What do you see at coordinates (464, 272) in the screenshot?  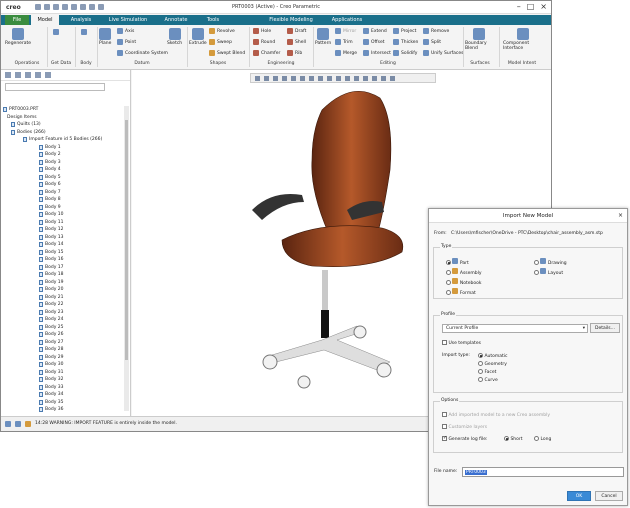 I see `type-assembly-option: Assembly` at bounding box center [464, 272].